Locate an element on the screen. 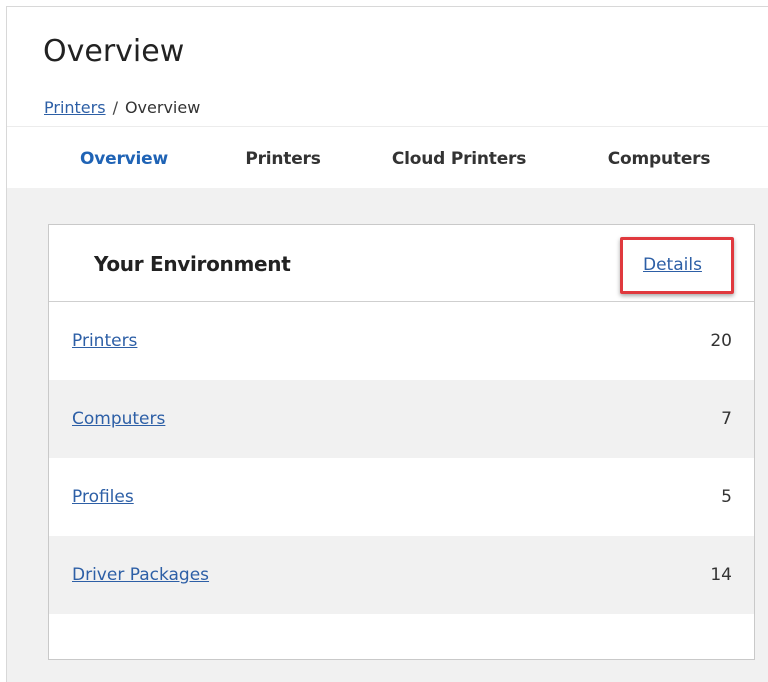 Image resolution: width=768 pixels, height=682 pixels. list-item-printers: Printers 20 is located at coordinates (401, 341).